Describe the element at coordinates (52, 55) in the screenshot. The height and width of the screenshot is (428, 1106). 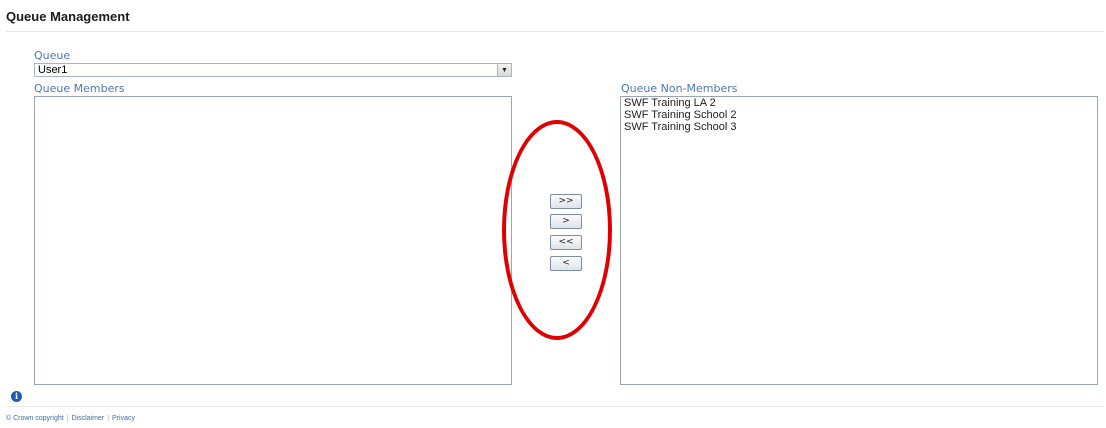
I see `queue-label: Queue` at that location.